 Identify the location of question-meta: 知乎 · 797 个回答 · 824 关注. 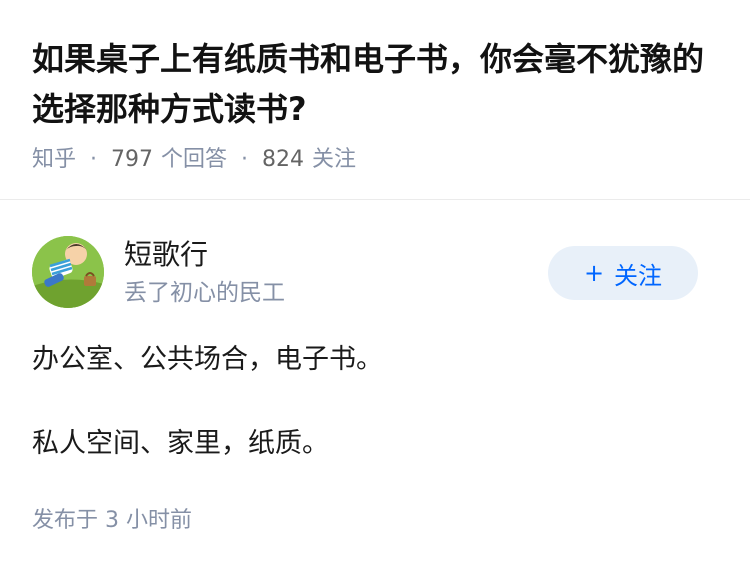
(194, 160).